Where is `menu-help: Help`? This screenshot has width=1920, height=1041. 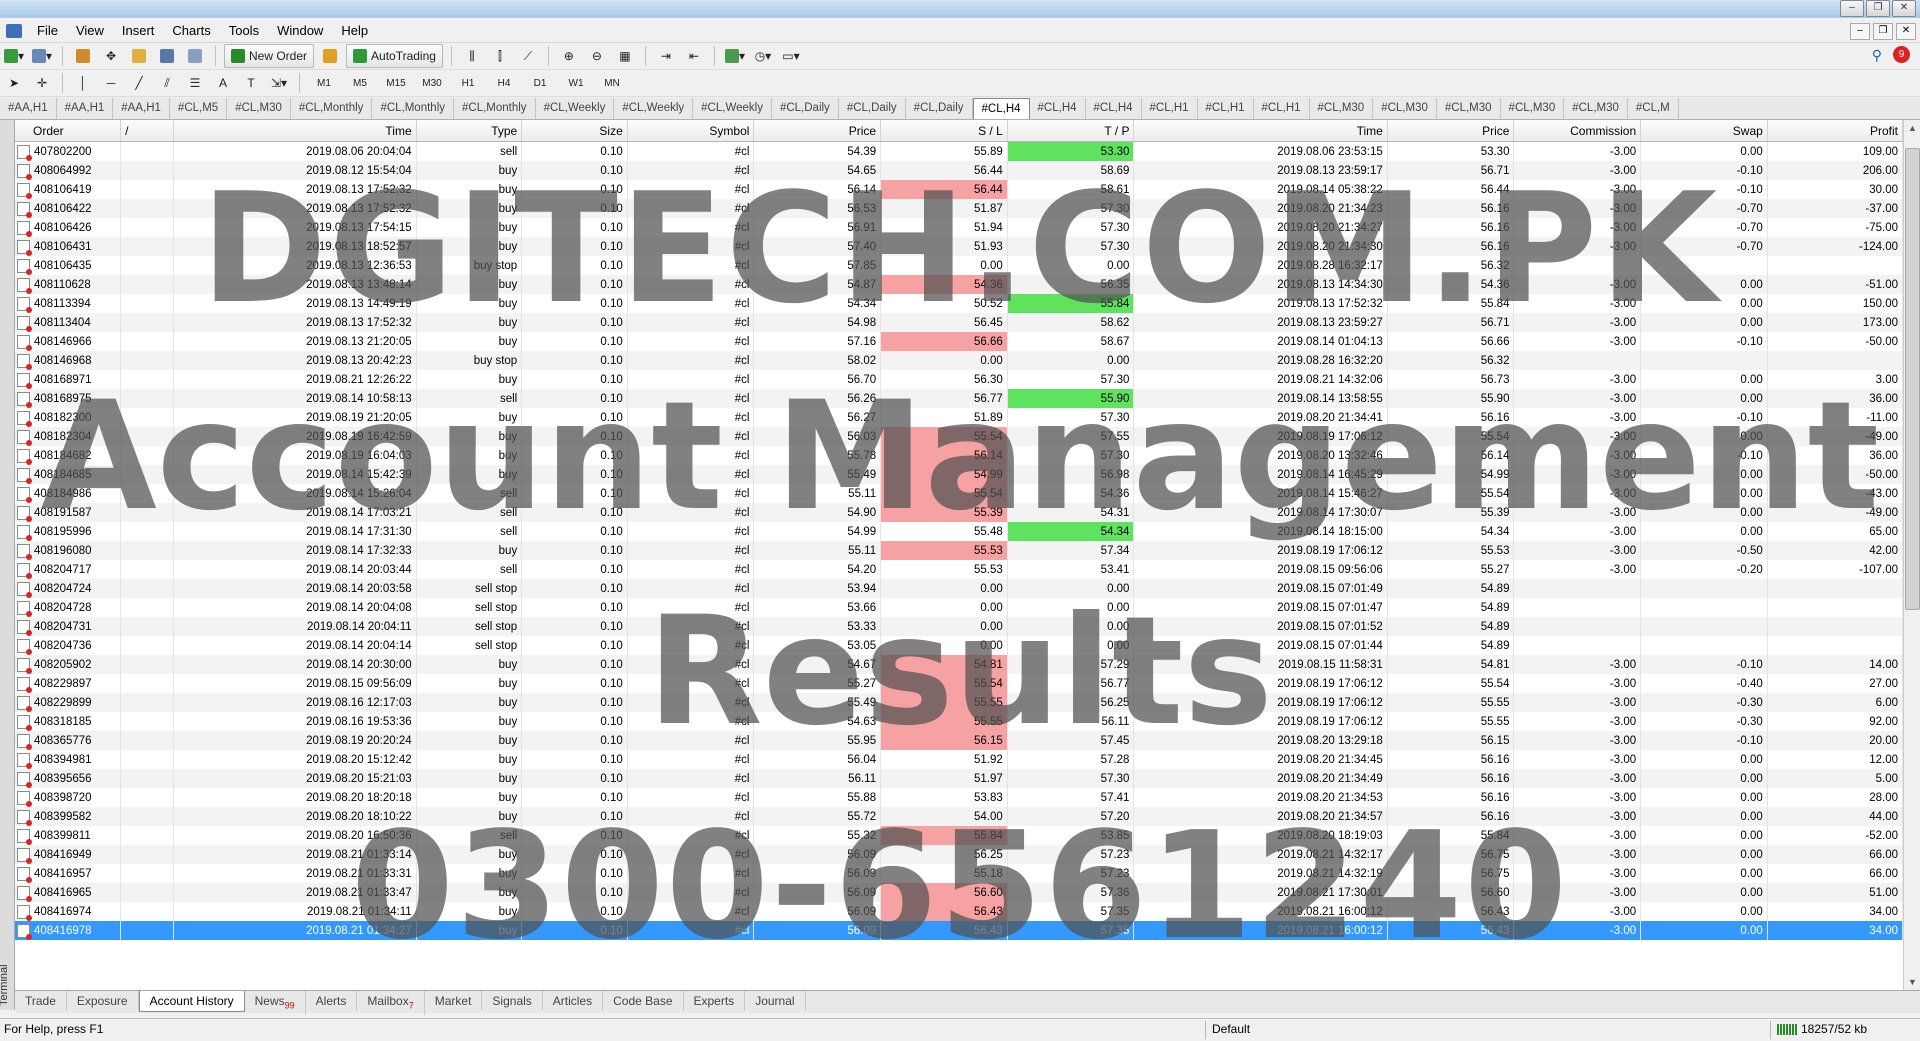
menu-help: Help is located at coordinates (354, 31).